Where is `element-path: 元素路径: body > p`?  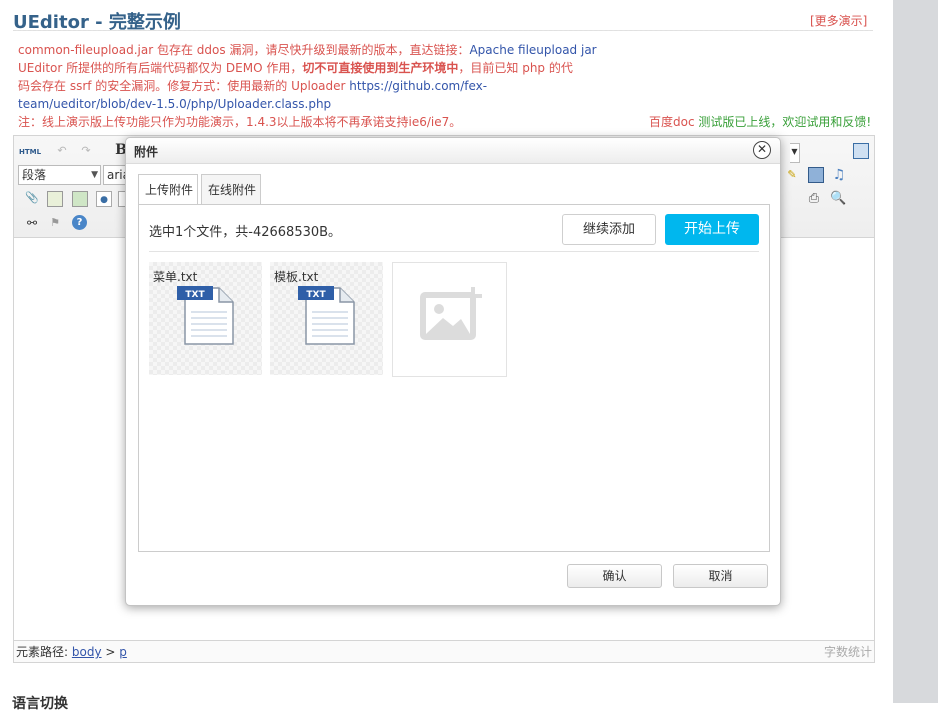
element-path: 元素路径: body > p is located at coordinates (71, 652).